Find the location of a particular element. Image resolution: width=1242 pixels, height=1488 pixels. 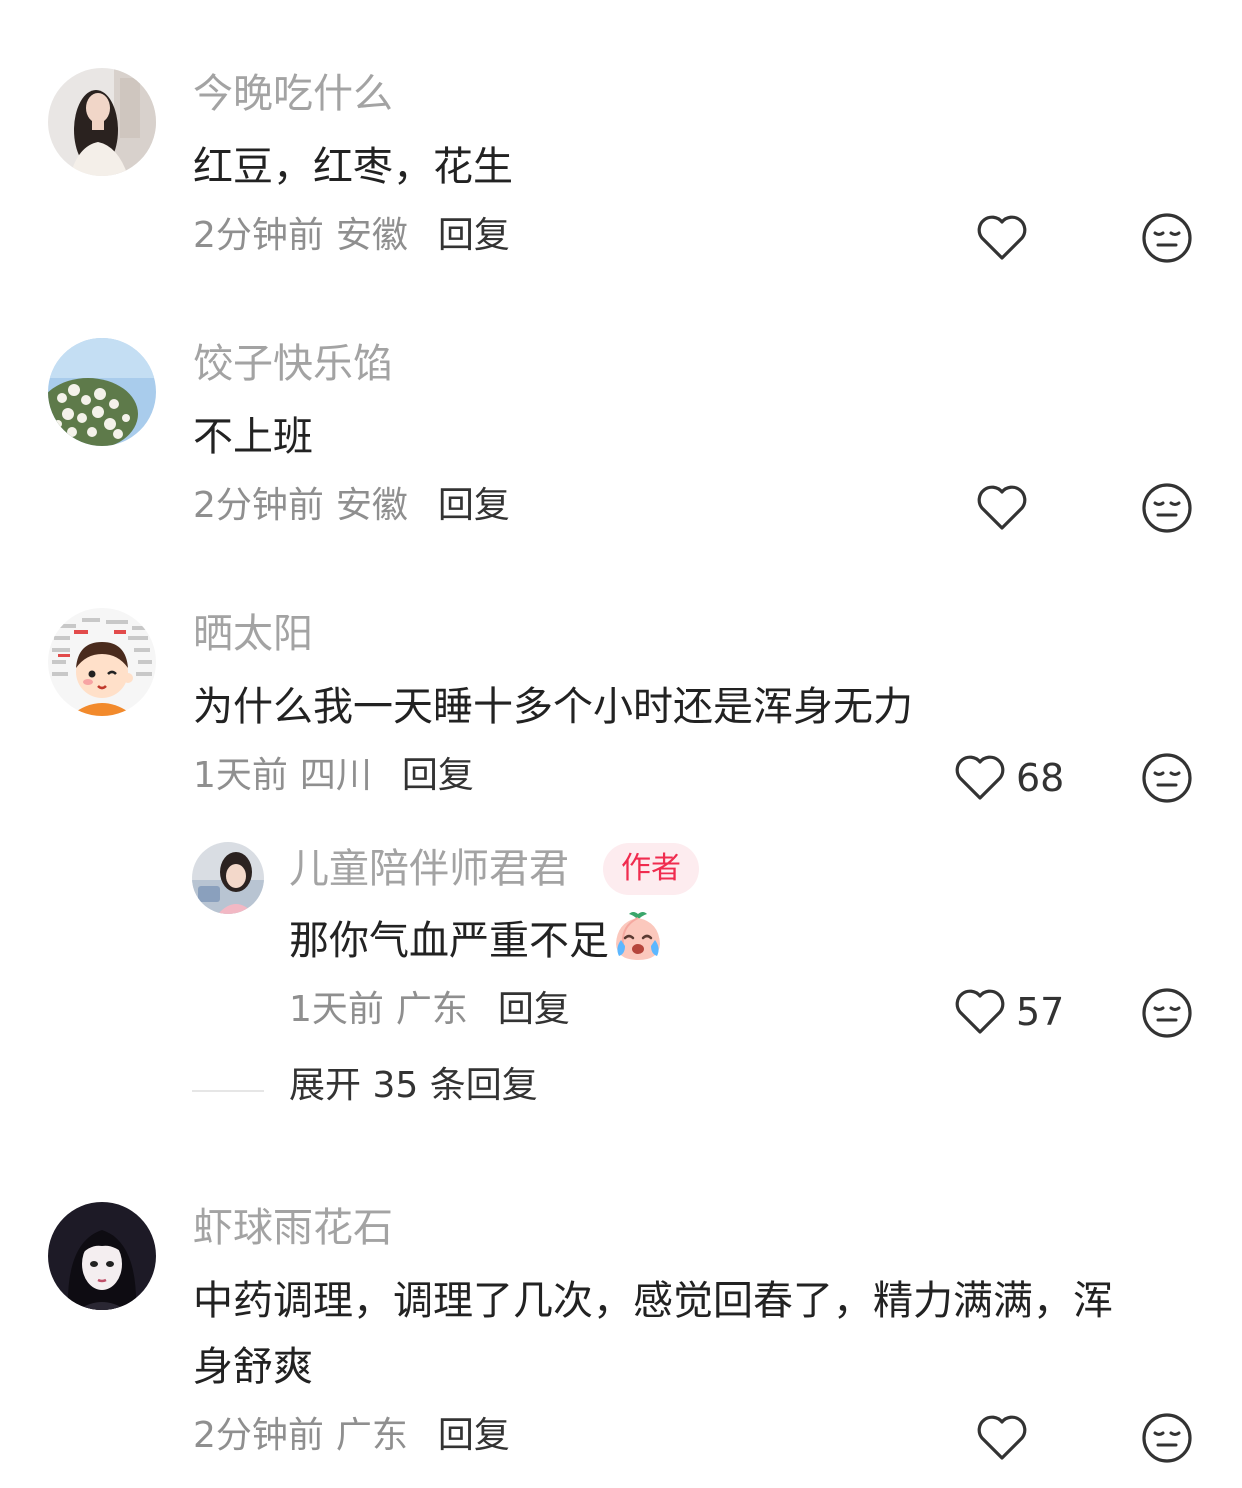

cartoon-boy-avatar-icon is located at coordinates (102, 662).